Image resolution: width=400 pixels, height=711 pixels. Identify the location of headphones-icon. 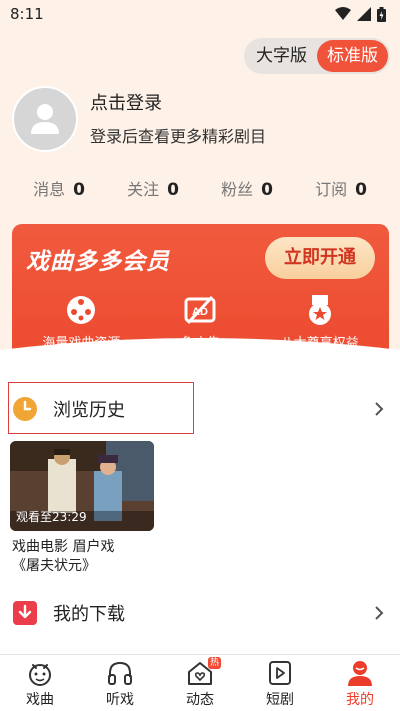
(120, 673).